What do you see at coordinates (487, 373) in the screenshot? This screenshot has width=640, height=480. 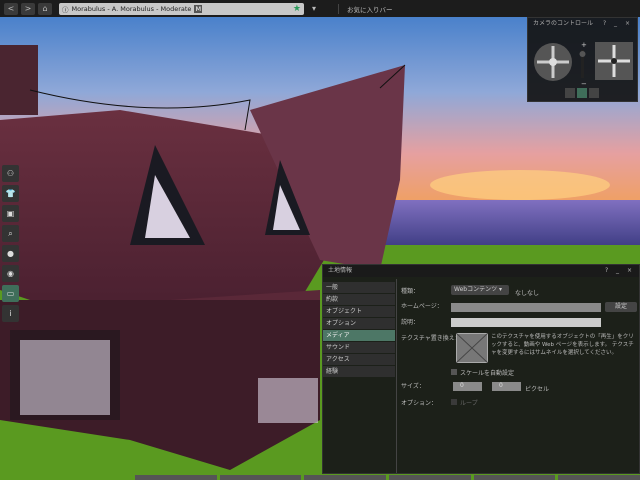 I see `auto-scale-label: スケールを自動設定` at bounding box center [487, 373].